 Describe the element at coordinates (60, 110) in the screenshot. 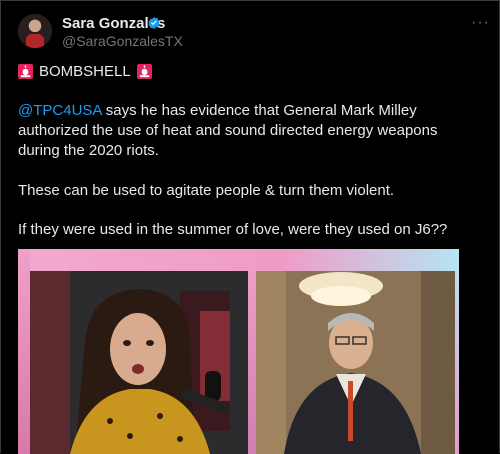

I see `mention-link: @TPC4USA` at that location.